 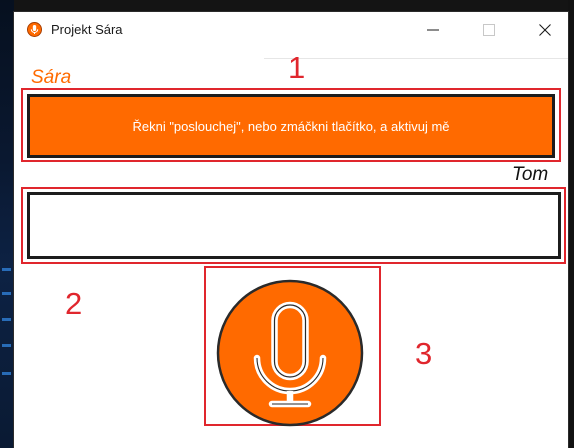 I want to click on desktop-background-left, so click(x=7, y=224).